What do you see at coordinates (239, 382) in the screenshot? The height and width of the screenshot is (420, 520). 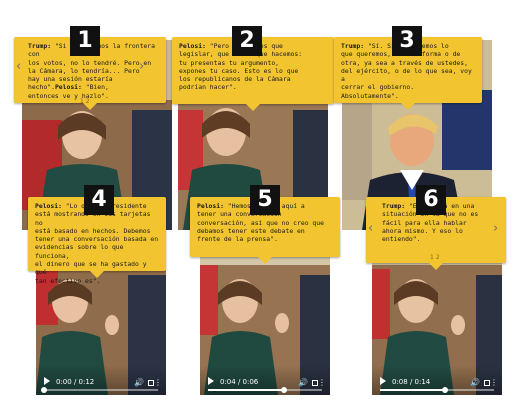 I see `video-time: 0:04 / 0:06` at bounding box center [239, 382].